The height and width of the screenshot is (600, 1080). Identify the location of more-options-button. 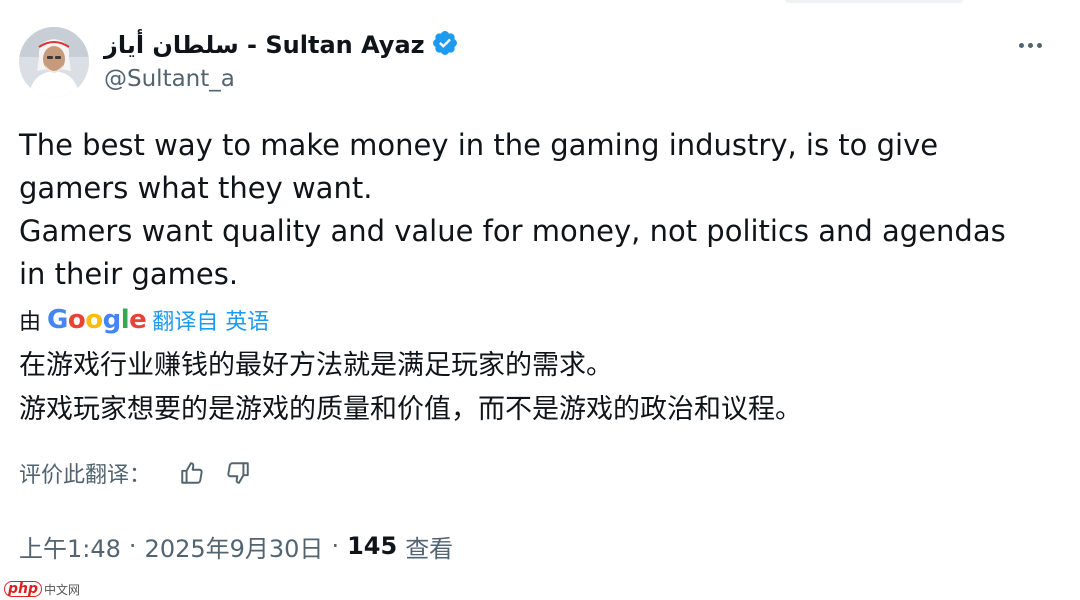
(1030, 45).